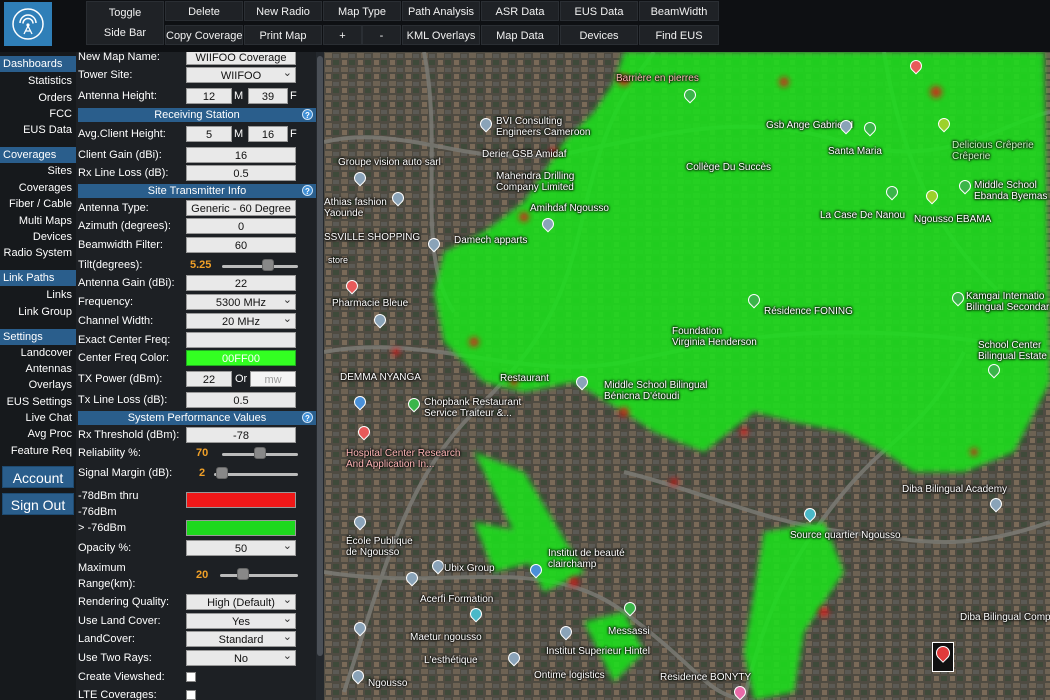 The image size is (1050, 700). I want to click on nav-landcover: Landcover, so click(46, 353).